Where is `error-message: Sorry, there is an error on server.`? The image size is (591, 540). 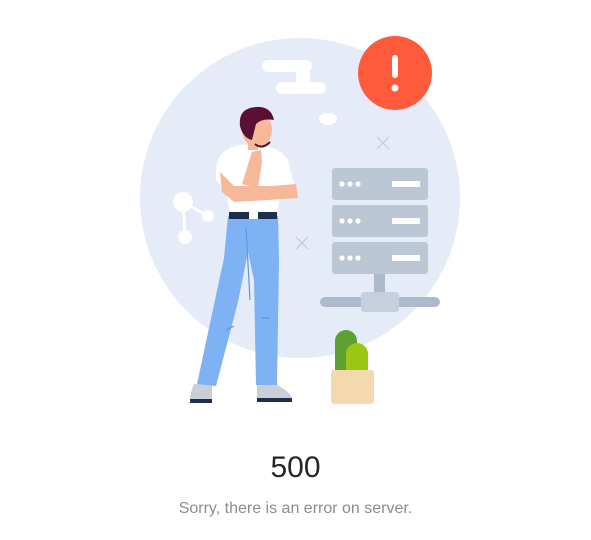
error-message: Sorry, there is an error on server. is located at coordinates (295, 508).